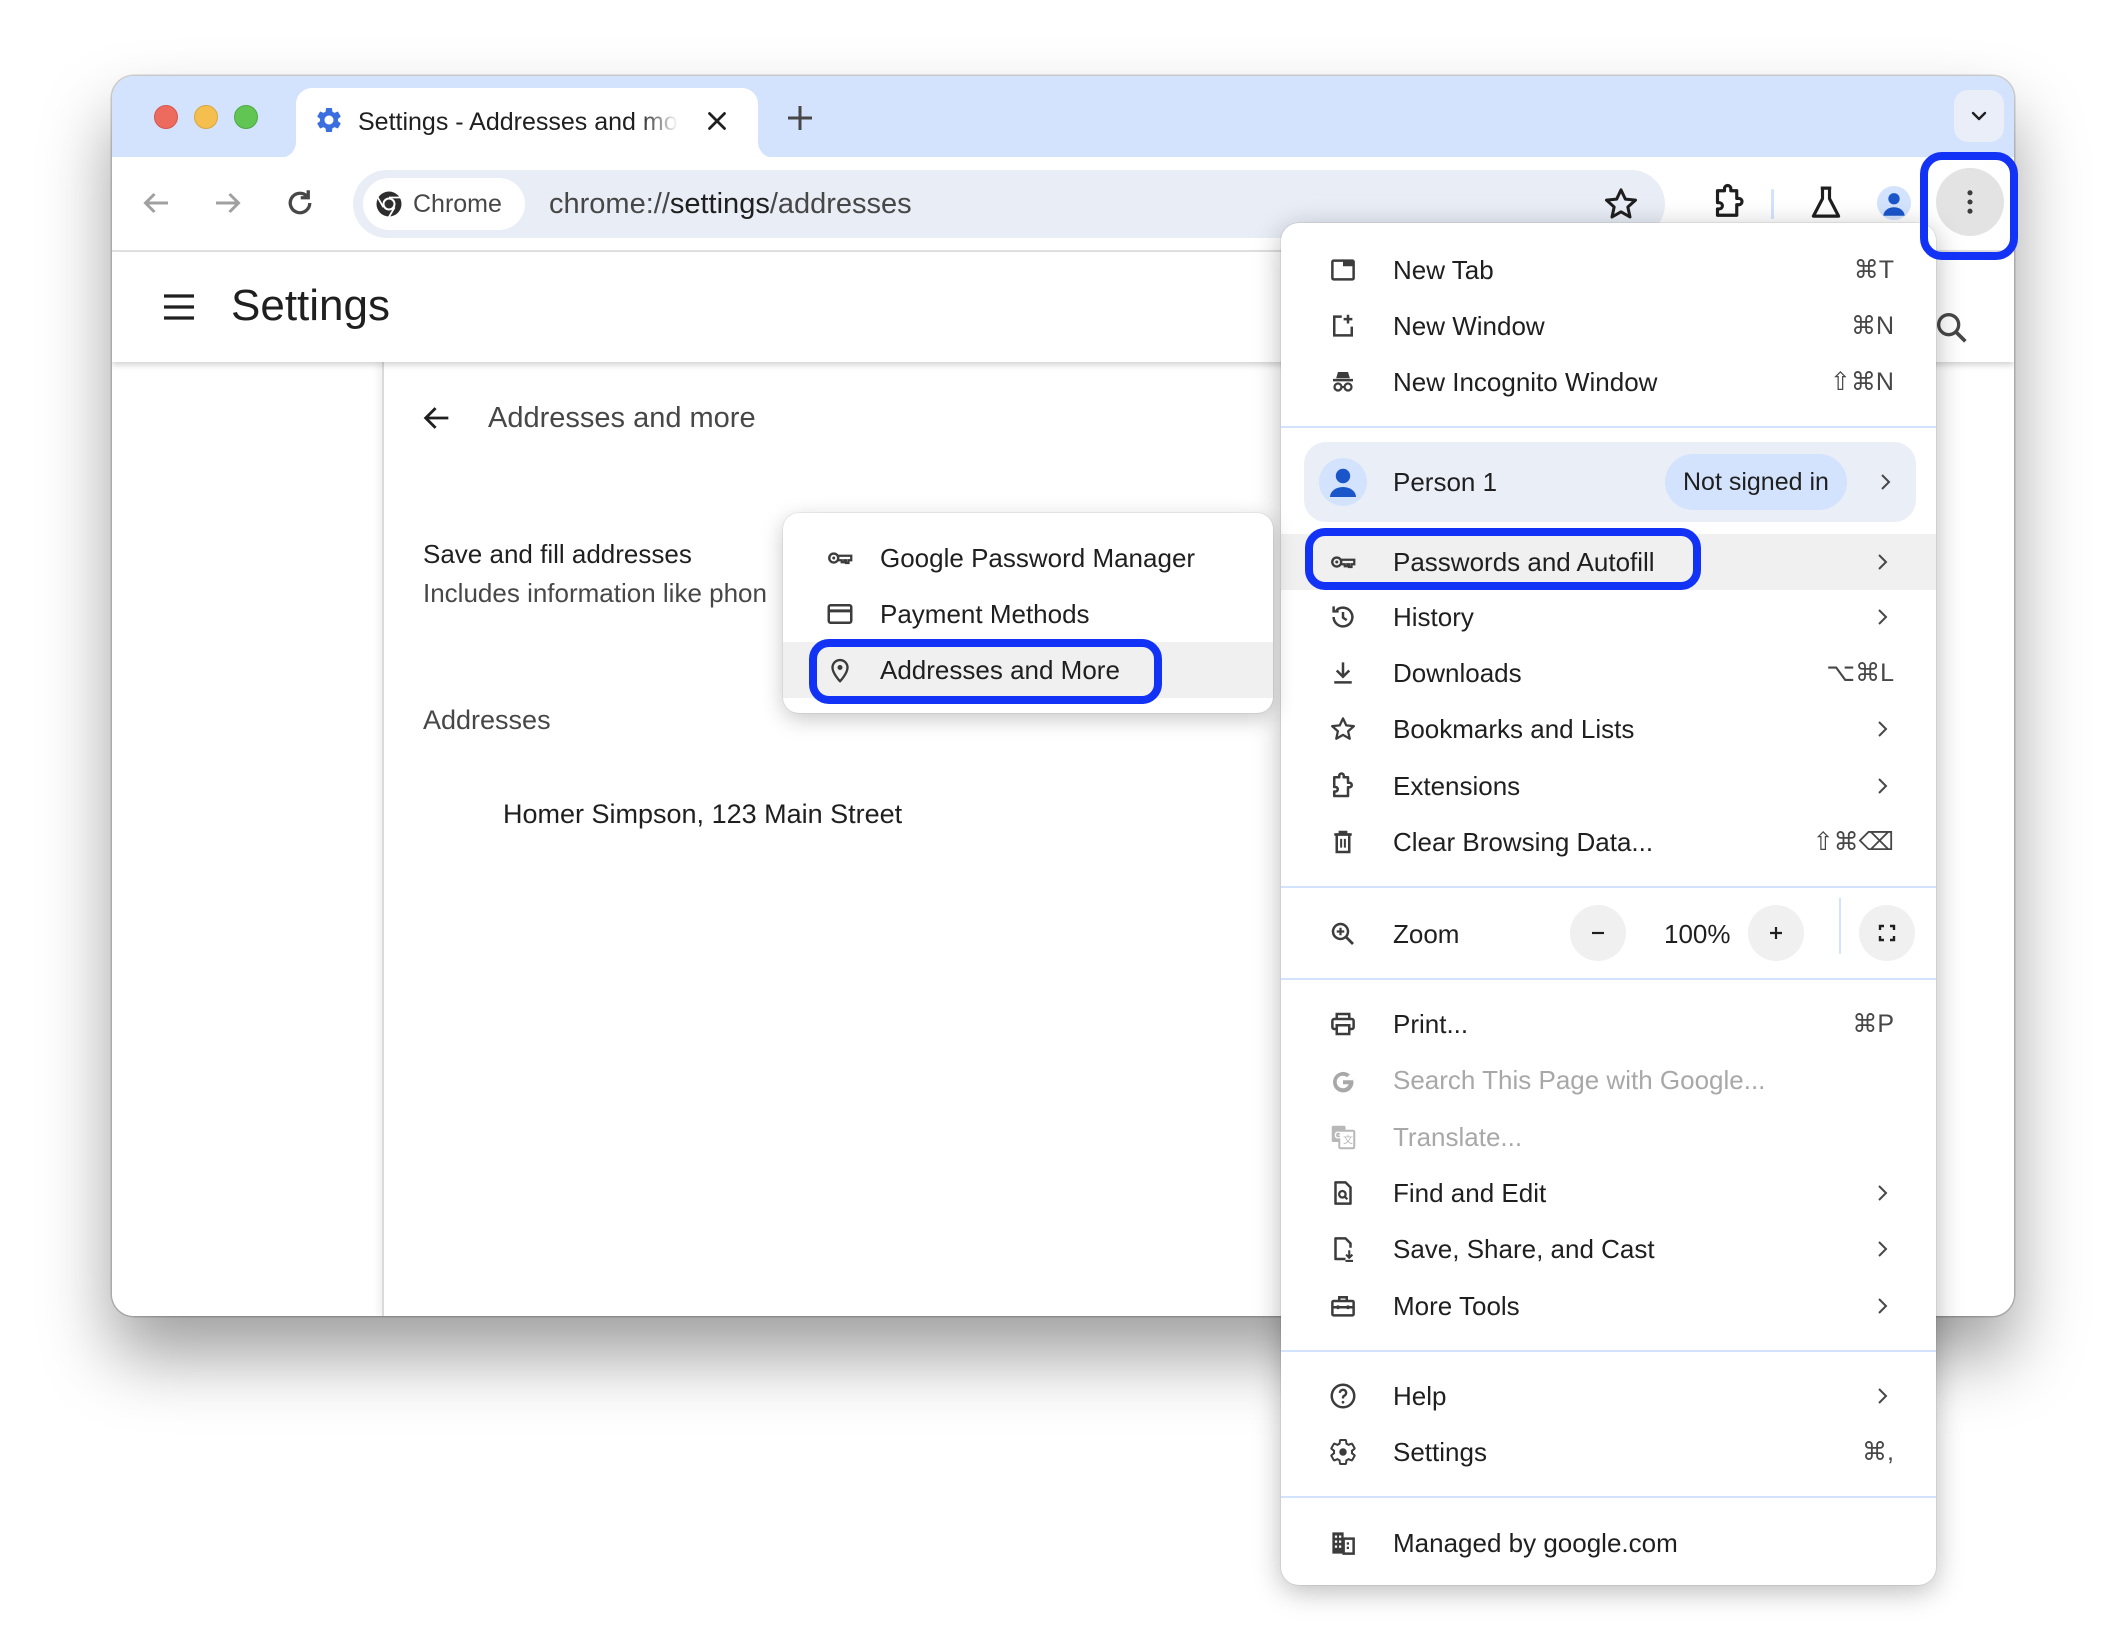 The height and width of the screenshot is (1632, 2126). I want to click on menu-item-more-tools: More Tools, so click(1608, 1306).